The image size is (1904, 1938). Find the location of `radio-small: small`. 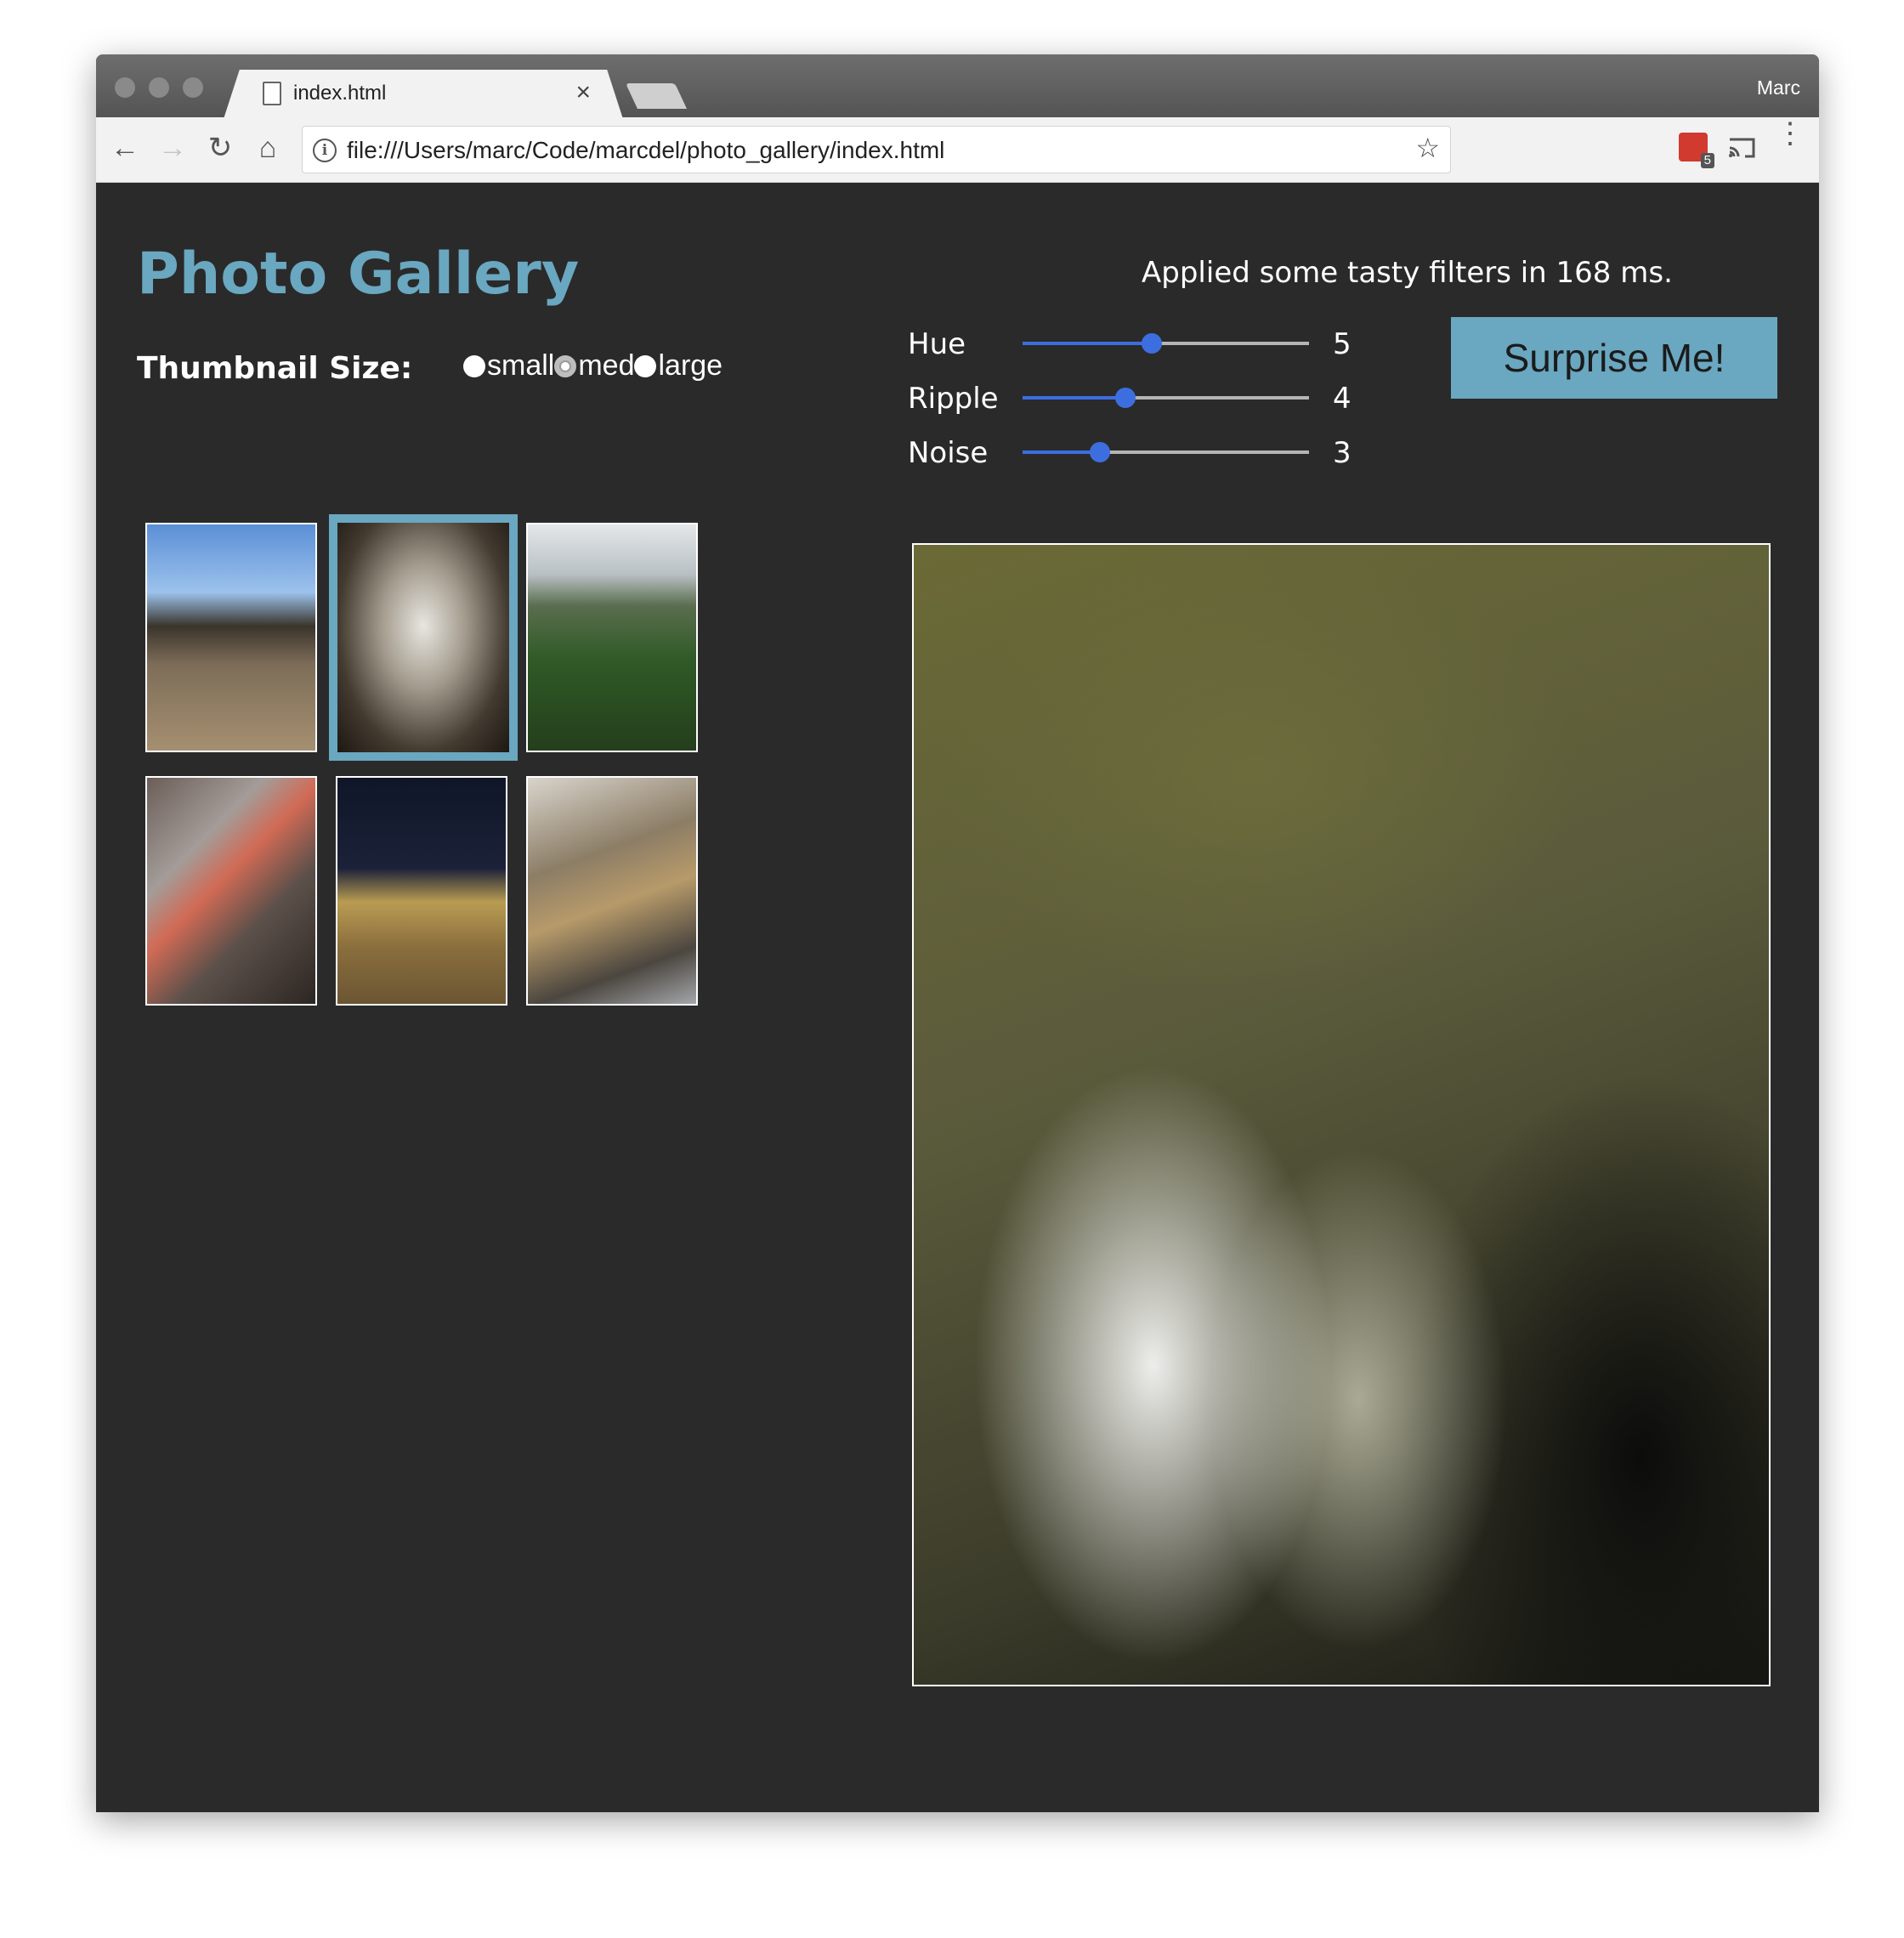

radio-small: small is located at coordinates (508, 365).